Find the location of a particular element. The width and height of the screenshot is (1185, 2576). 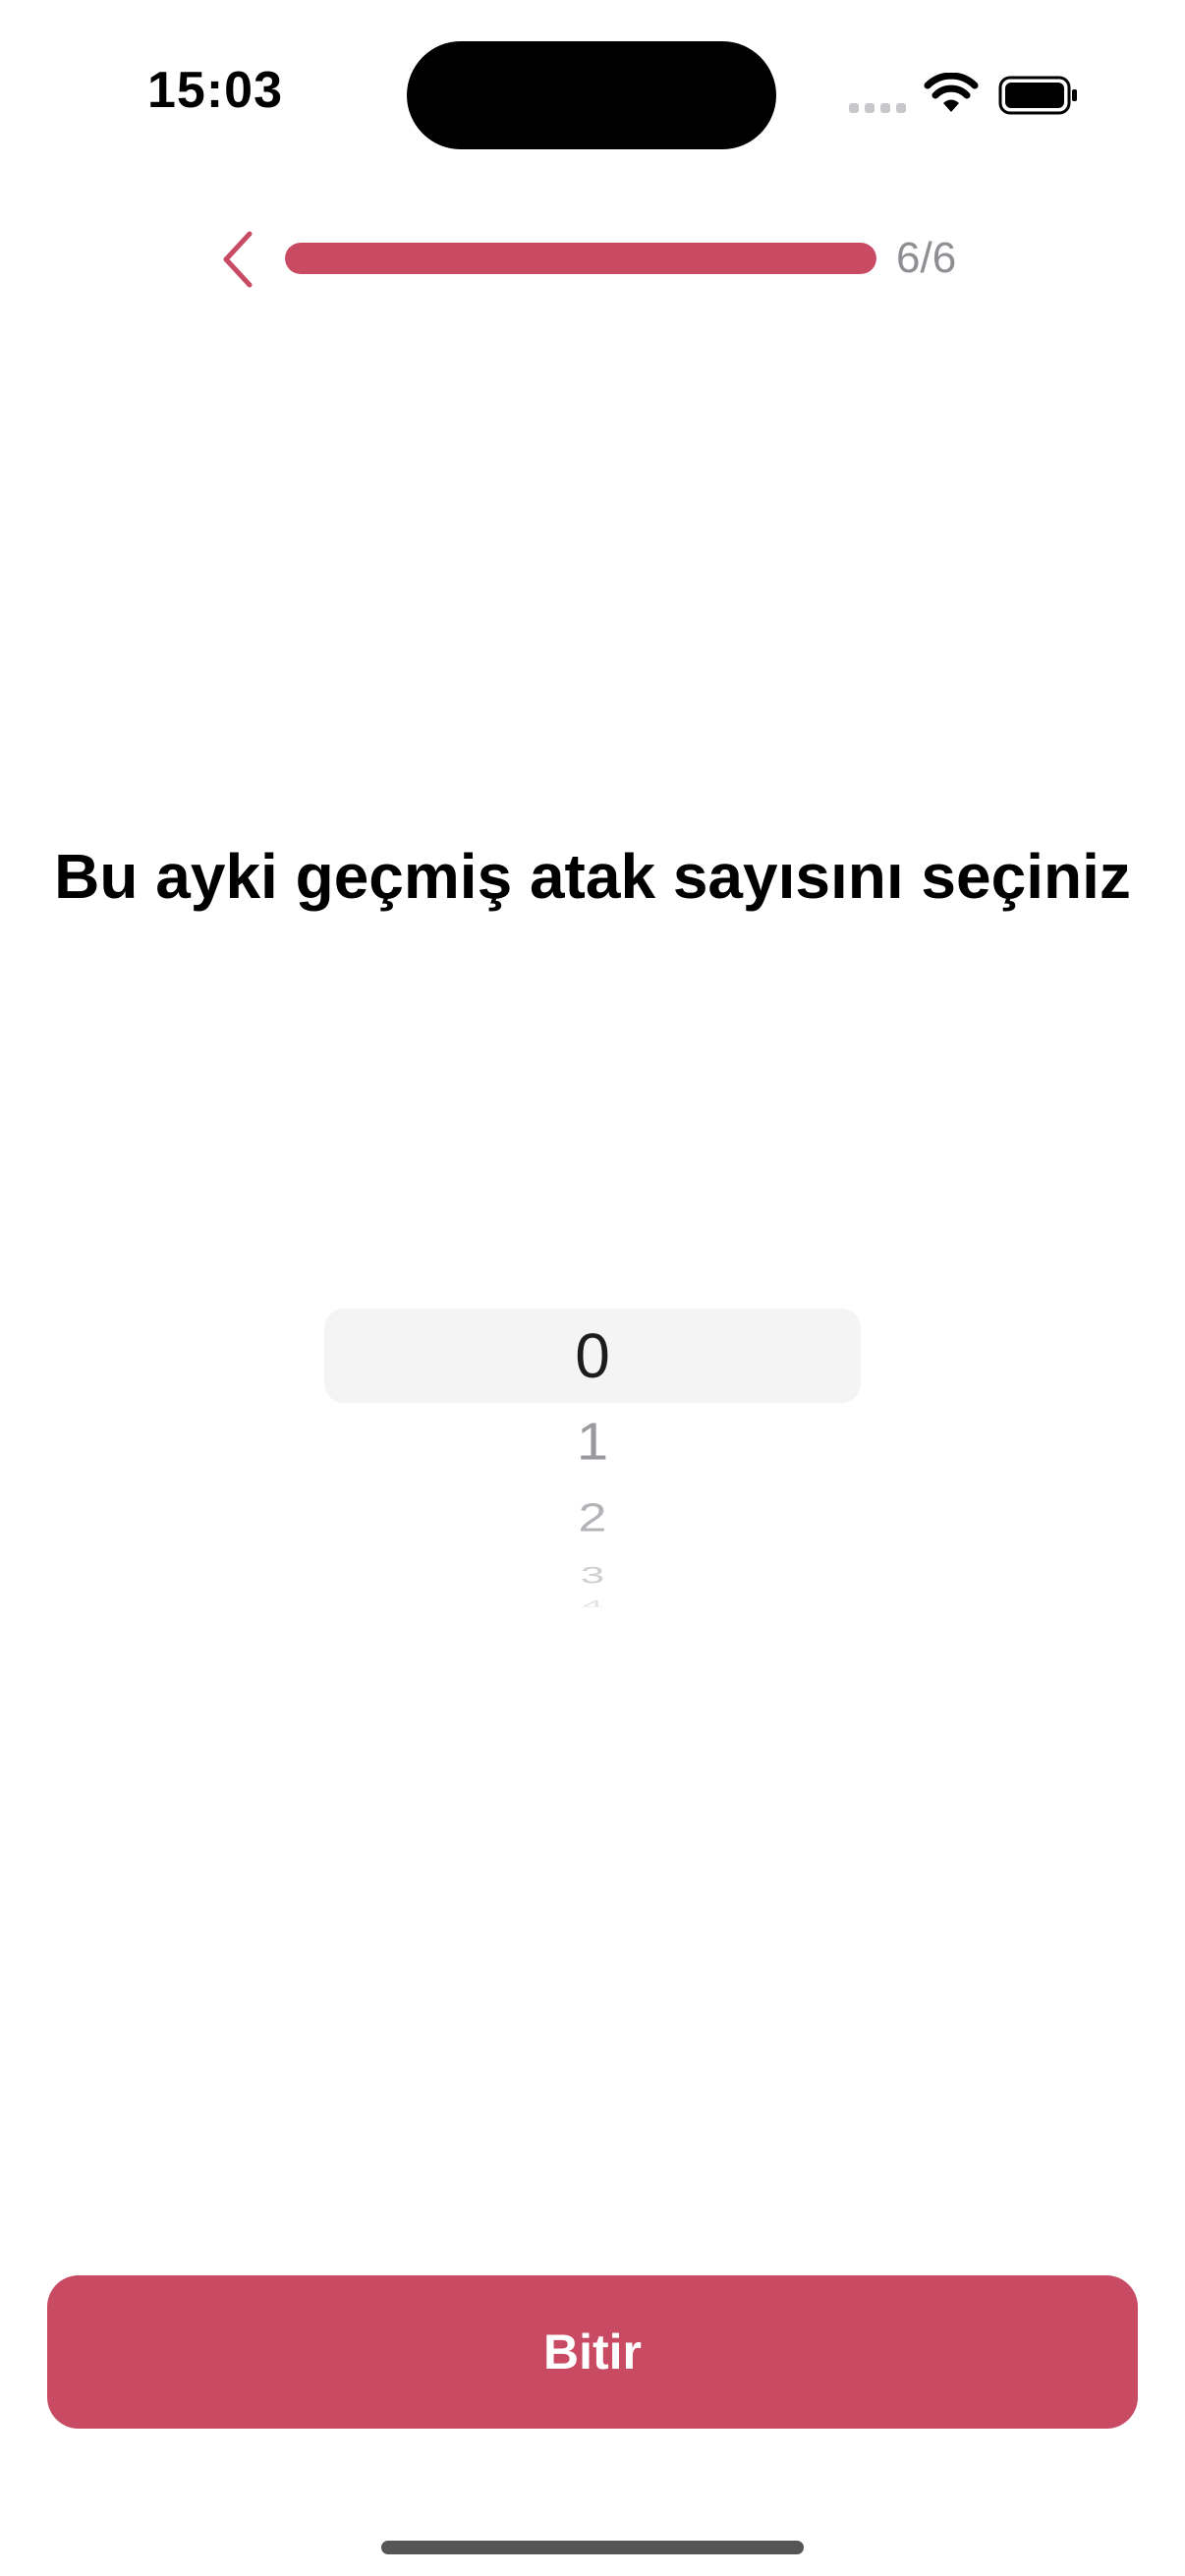

dynamic-island is located at coordinates (592, 95).